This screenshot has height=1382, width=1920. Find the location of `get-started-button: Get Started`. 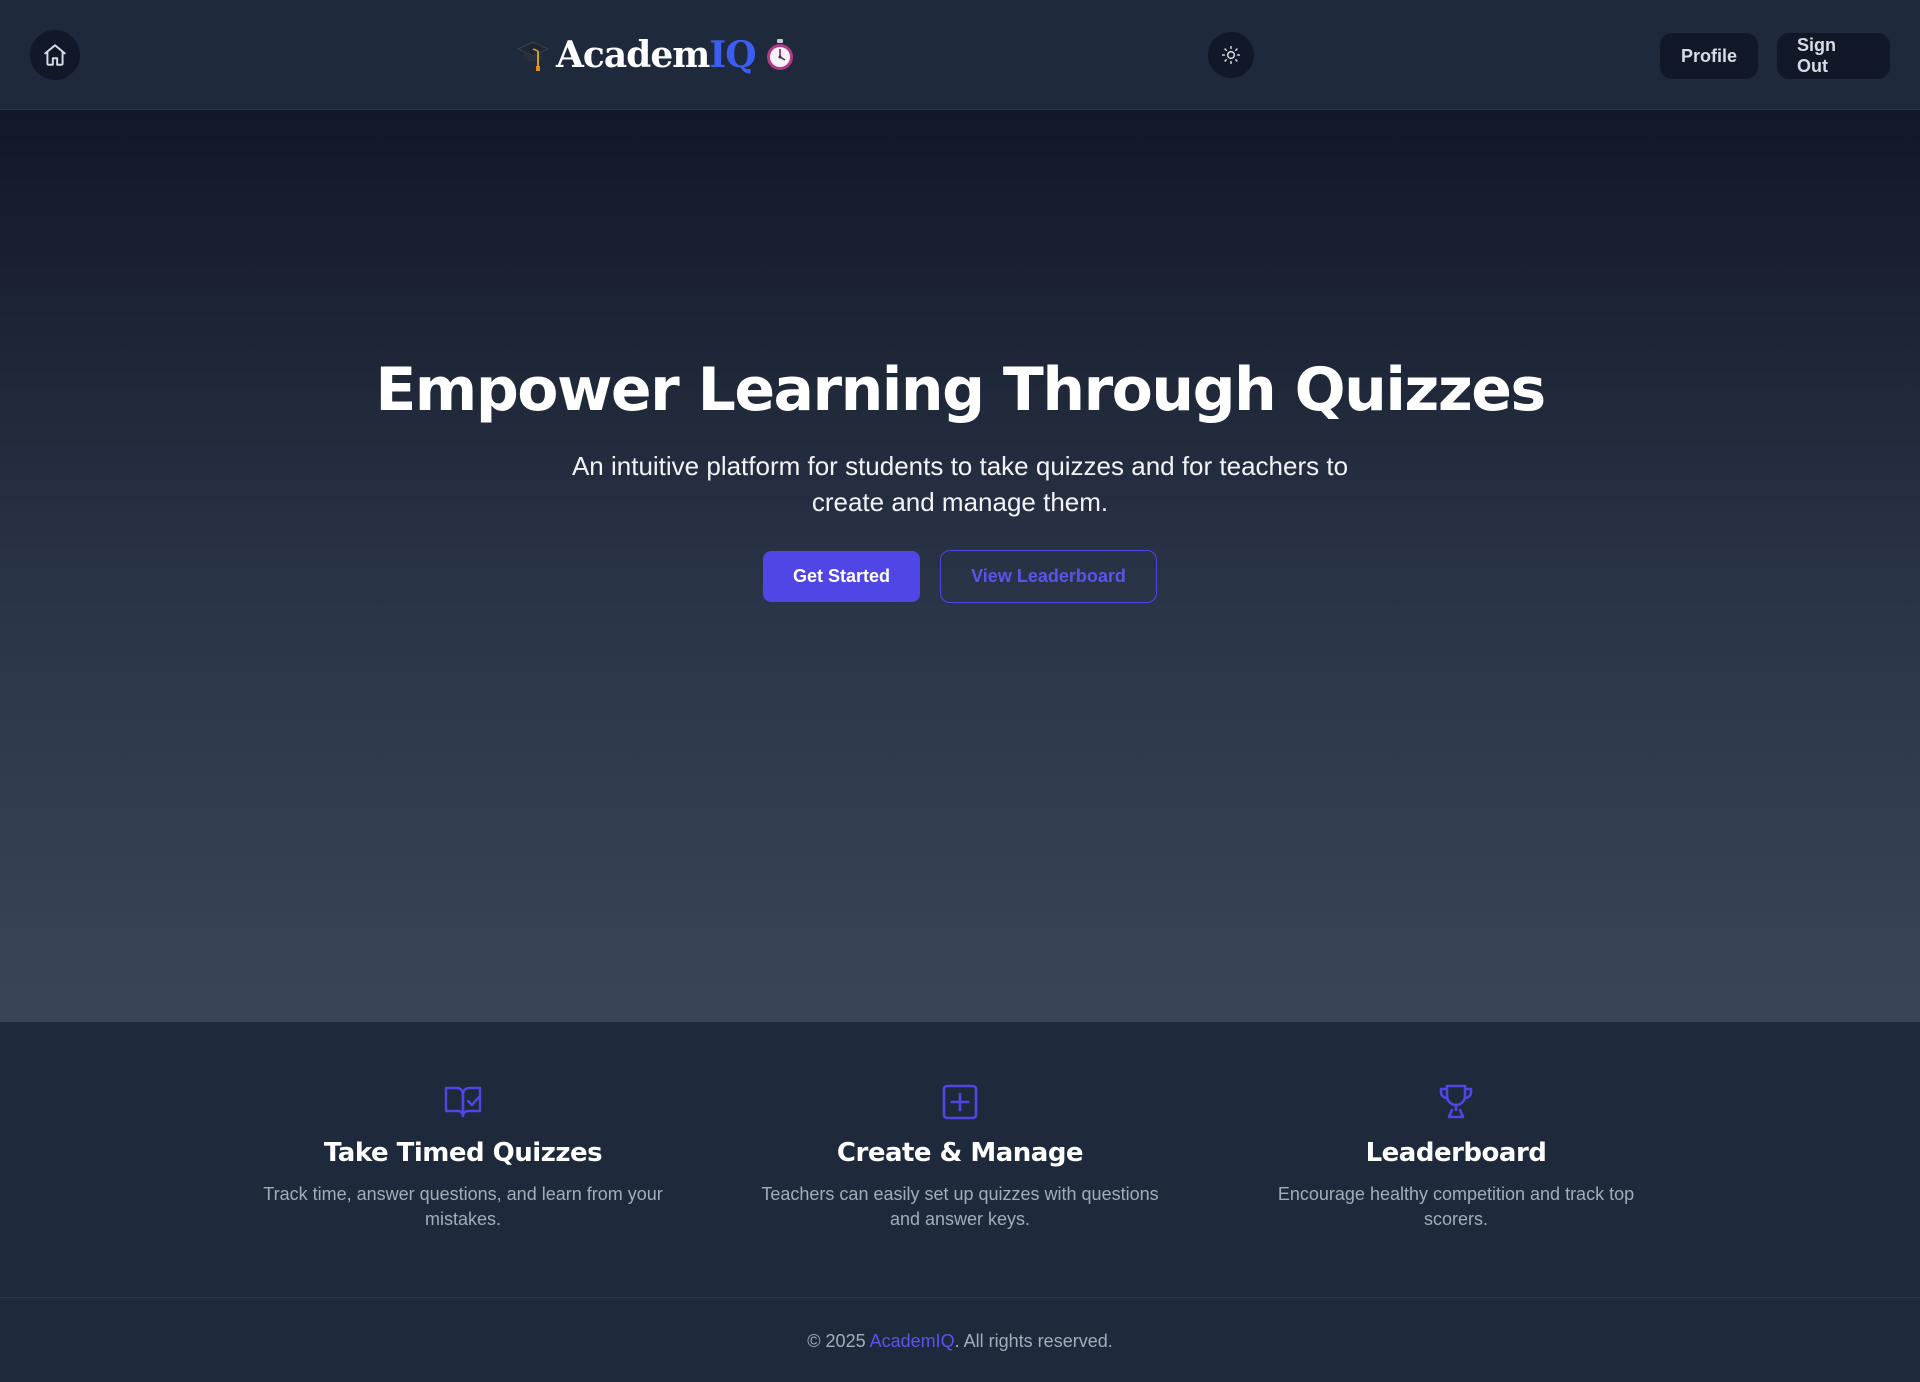

get-started-button: Get Started is located at coordinates (841, 576).